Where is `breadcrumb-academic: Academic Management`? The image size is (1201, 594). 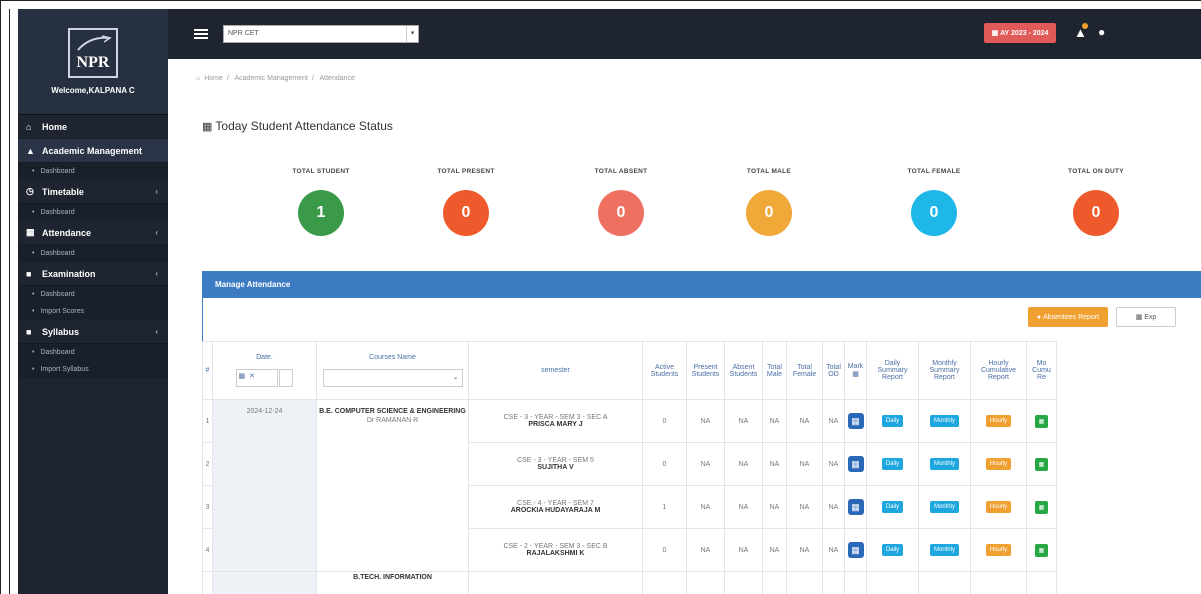 breadcrumb-academic: Academic Management is located at coordinates (271, 78).